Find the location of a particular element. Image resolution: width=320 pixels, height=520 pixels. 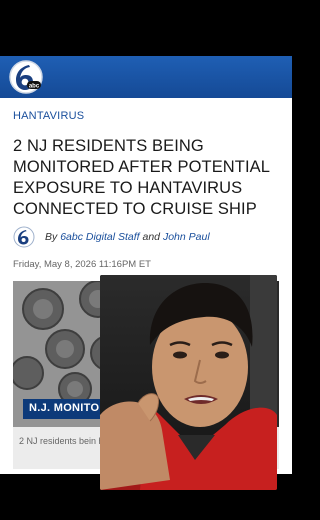

video-lower-third: N.J. MONITO is located at coordinates (64, 409).